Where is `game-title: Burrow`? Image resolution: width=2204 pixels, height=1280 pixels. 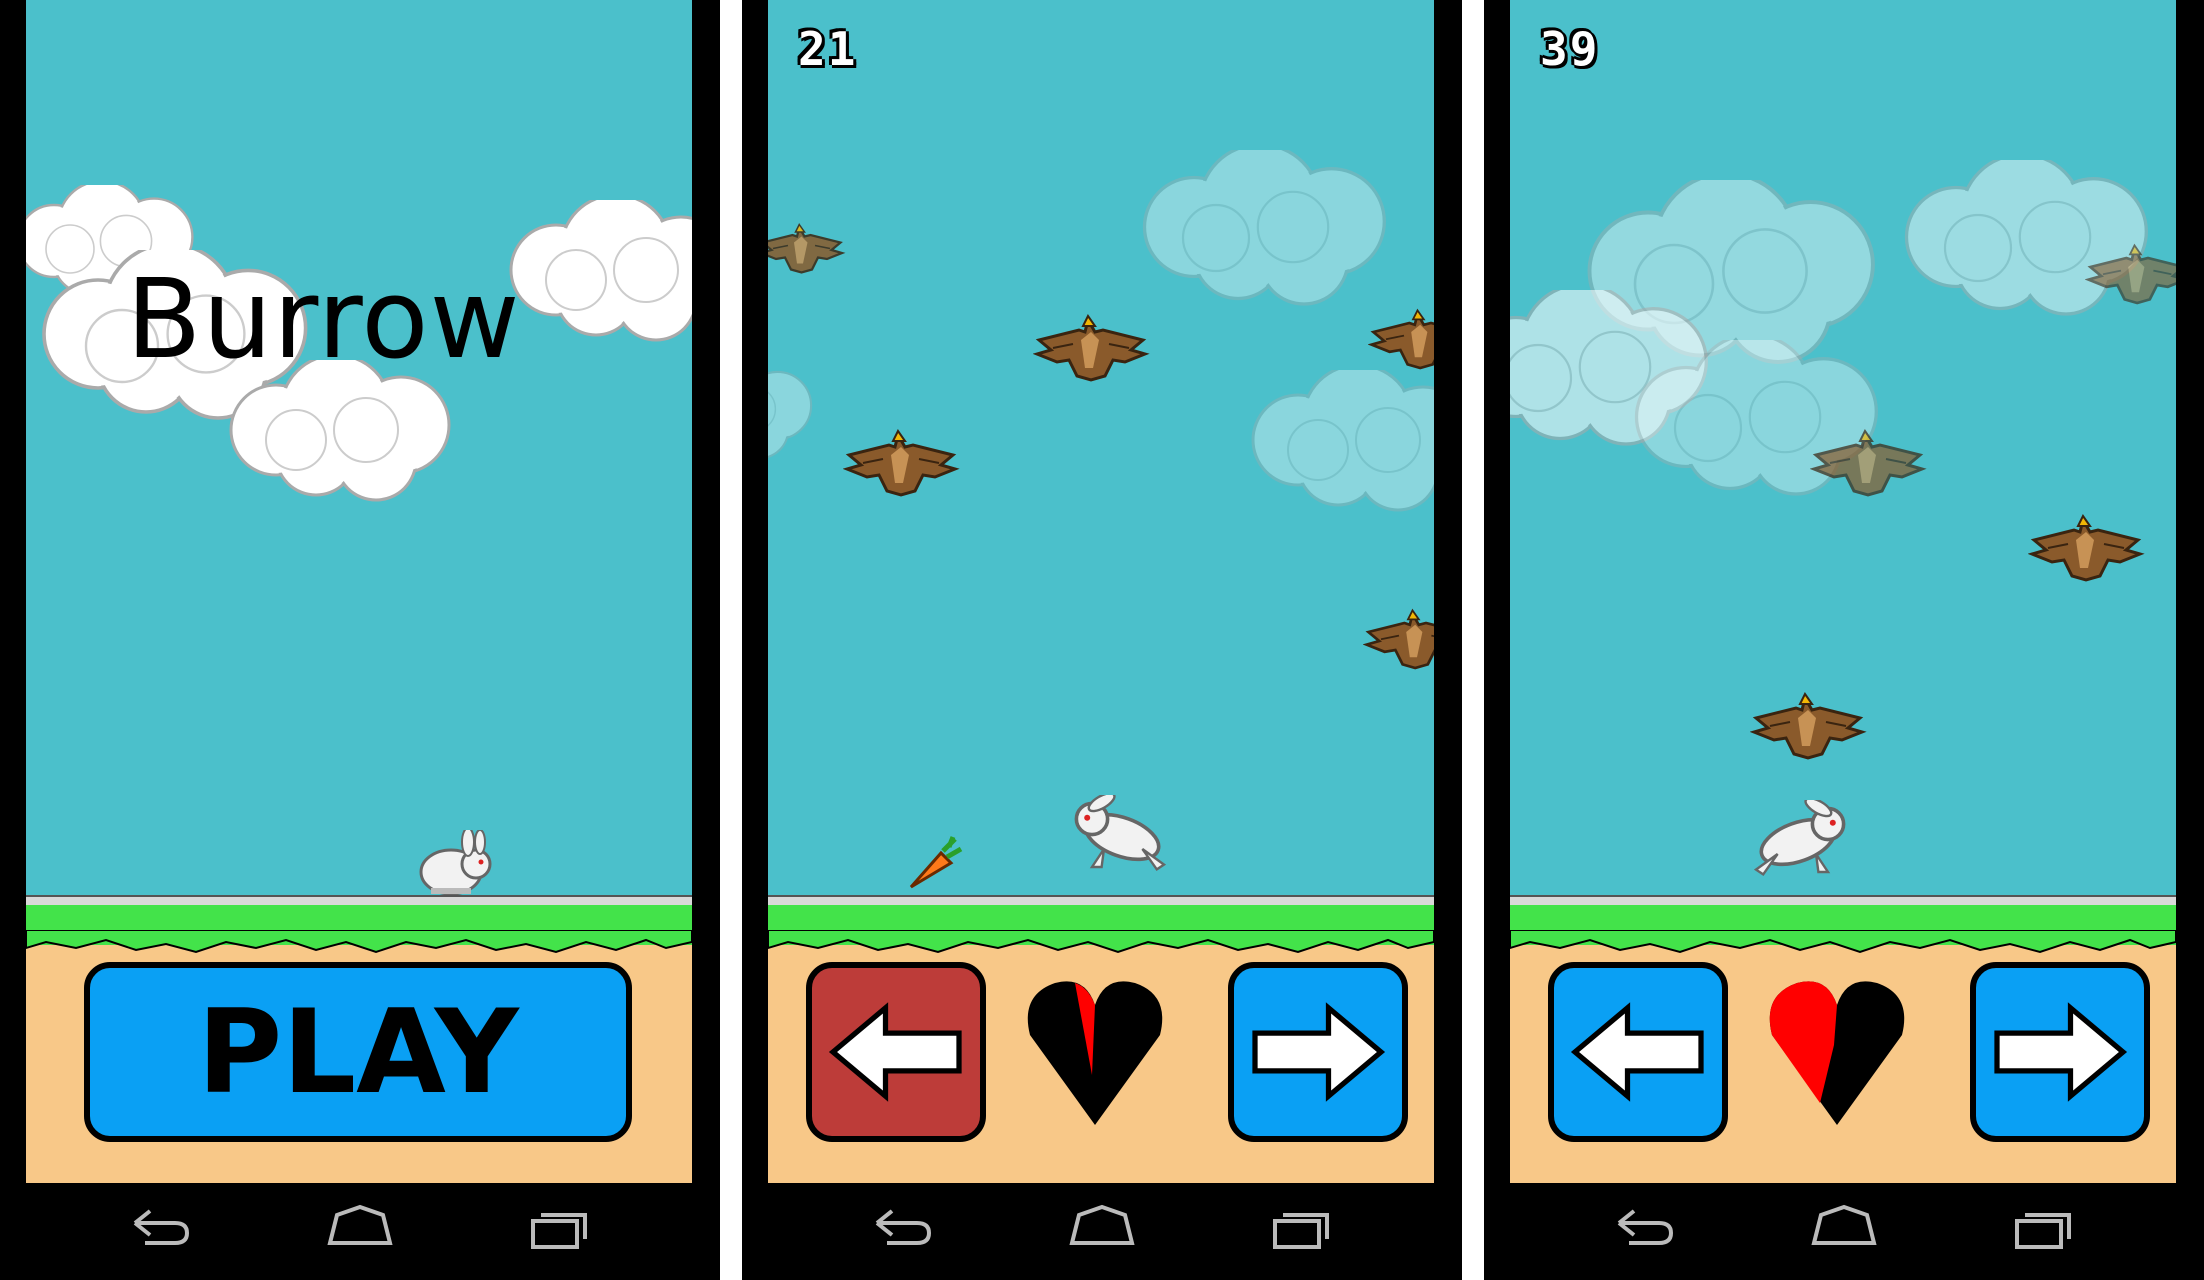 game-title: Burrow is located at coordinates (323, 319).